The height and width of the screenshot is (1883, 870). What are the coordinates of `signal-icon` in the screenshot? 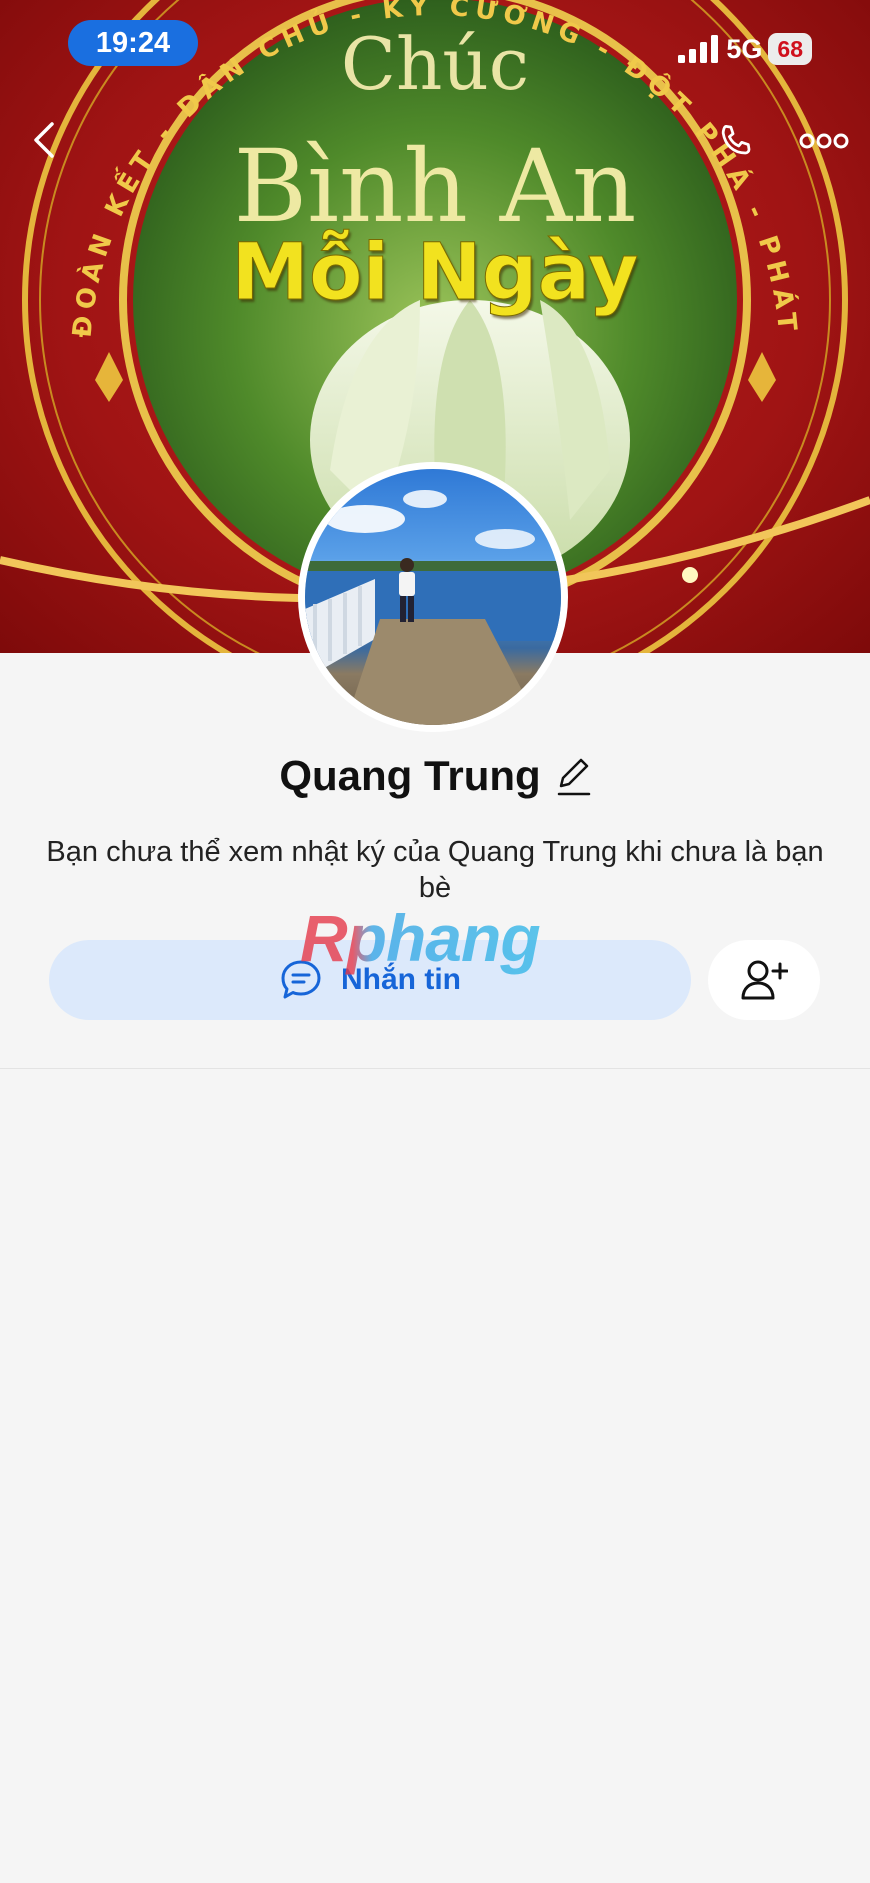 It's located at (698, 49).